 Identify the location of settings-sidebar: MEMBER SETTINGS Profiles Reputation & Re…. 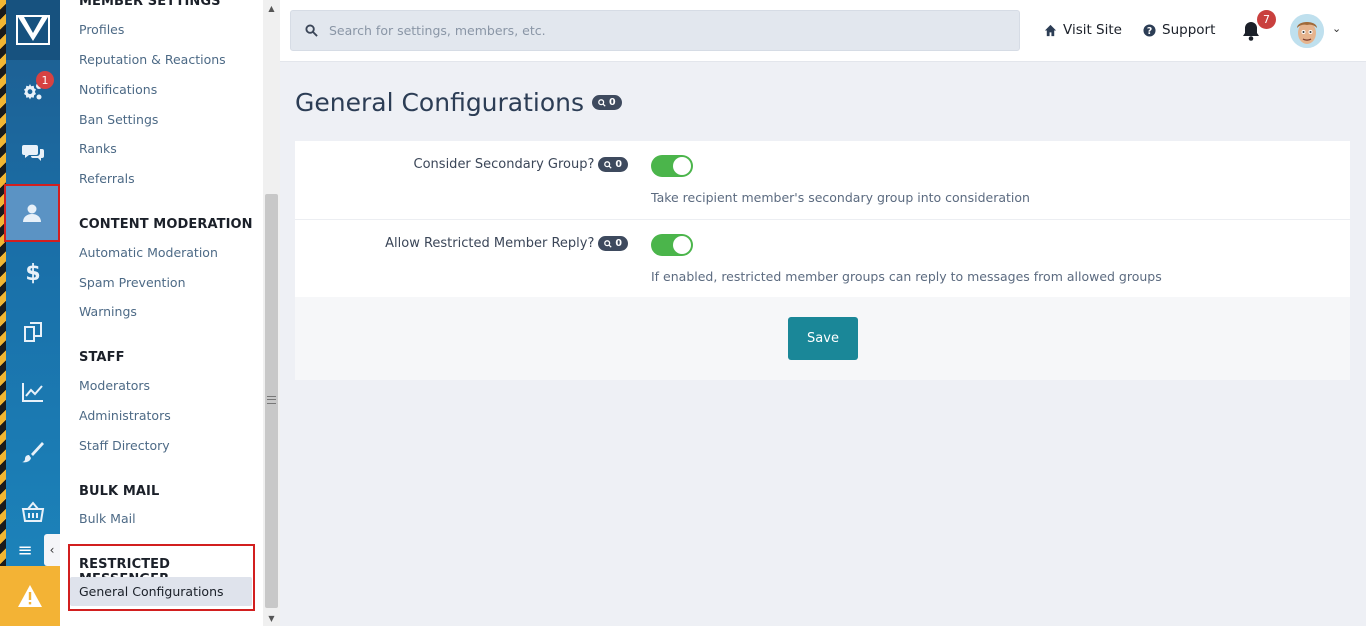
(161, 313).